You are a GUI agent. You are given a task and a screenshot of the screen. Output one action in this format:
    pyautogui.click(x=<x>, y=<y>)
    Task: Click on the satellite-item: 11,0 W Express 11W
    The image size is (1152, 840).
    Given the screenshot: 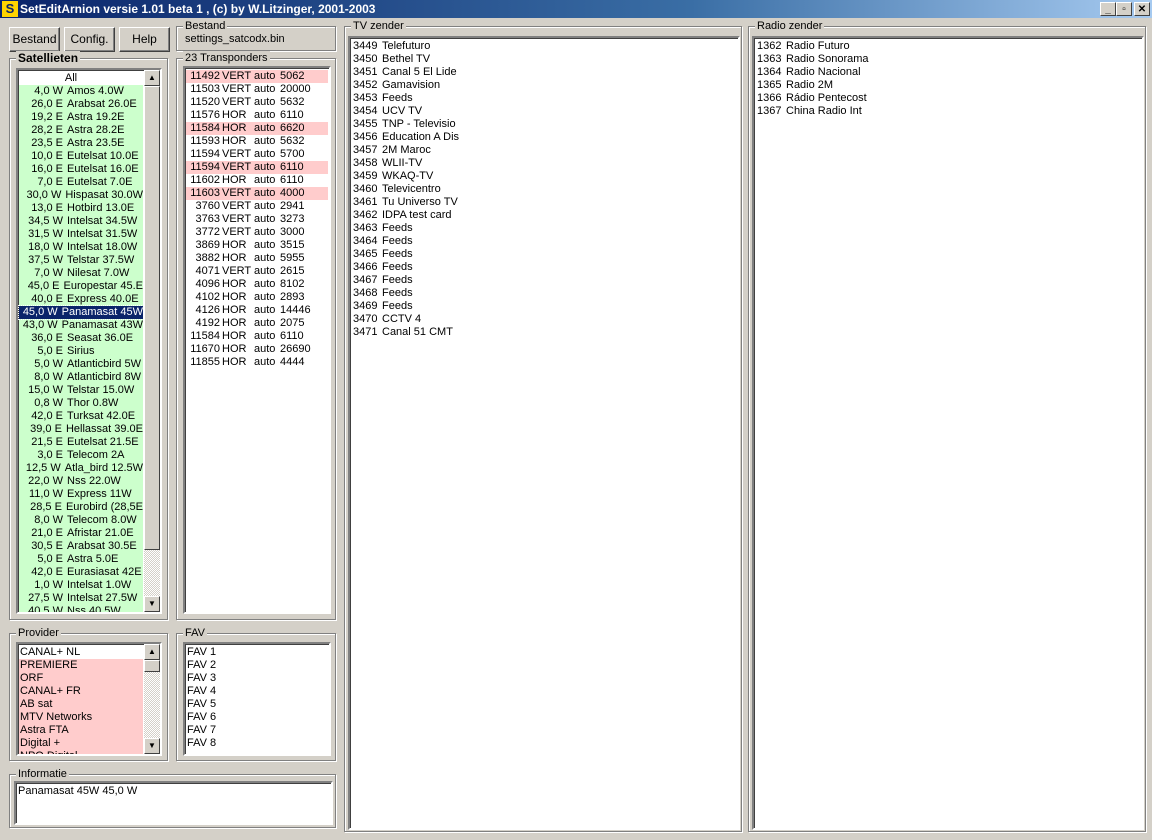 What is the action you would take?
    pyautogui.click(x=81, y=494)
    